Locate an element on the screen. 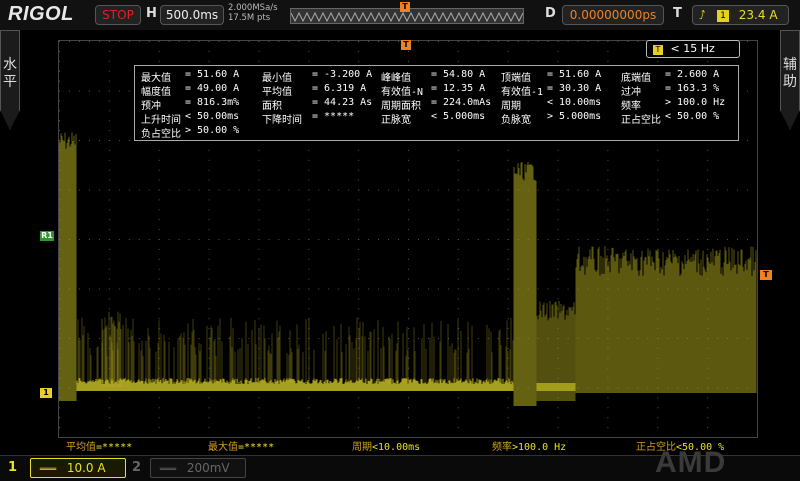  measurement-label: 正脉宽 is located at coordinates (396, 120).